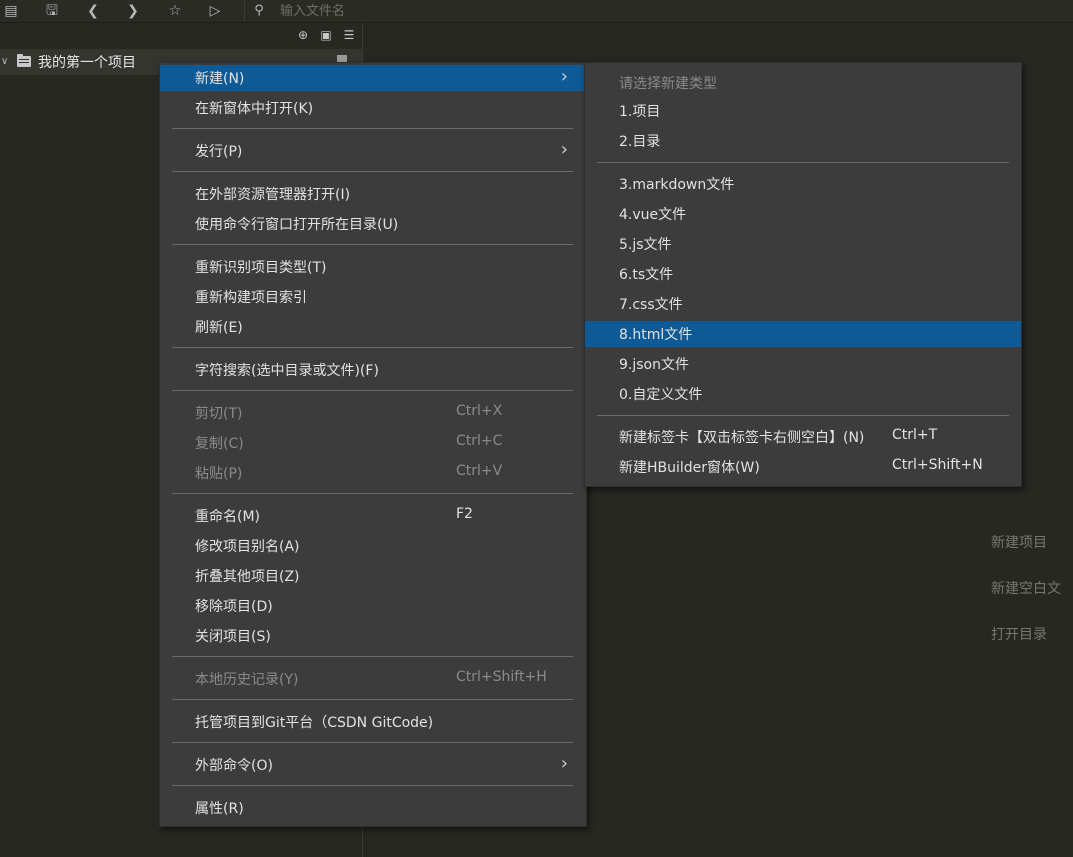  I want to click on menu-item-label: 重命名(M), so click(228, 517).